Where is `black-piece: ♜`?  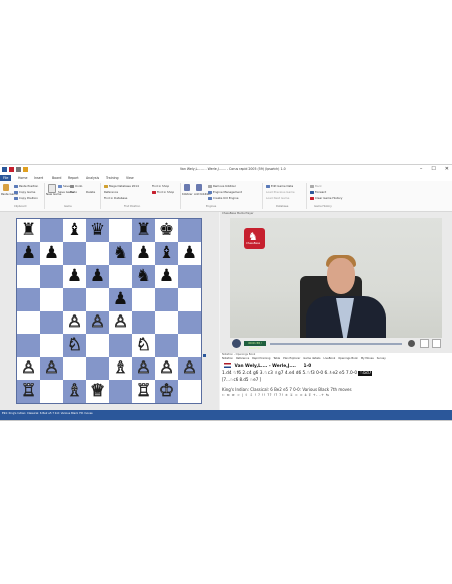 black-piece: ♜ is located at coordinates (143, 230).